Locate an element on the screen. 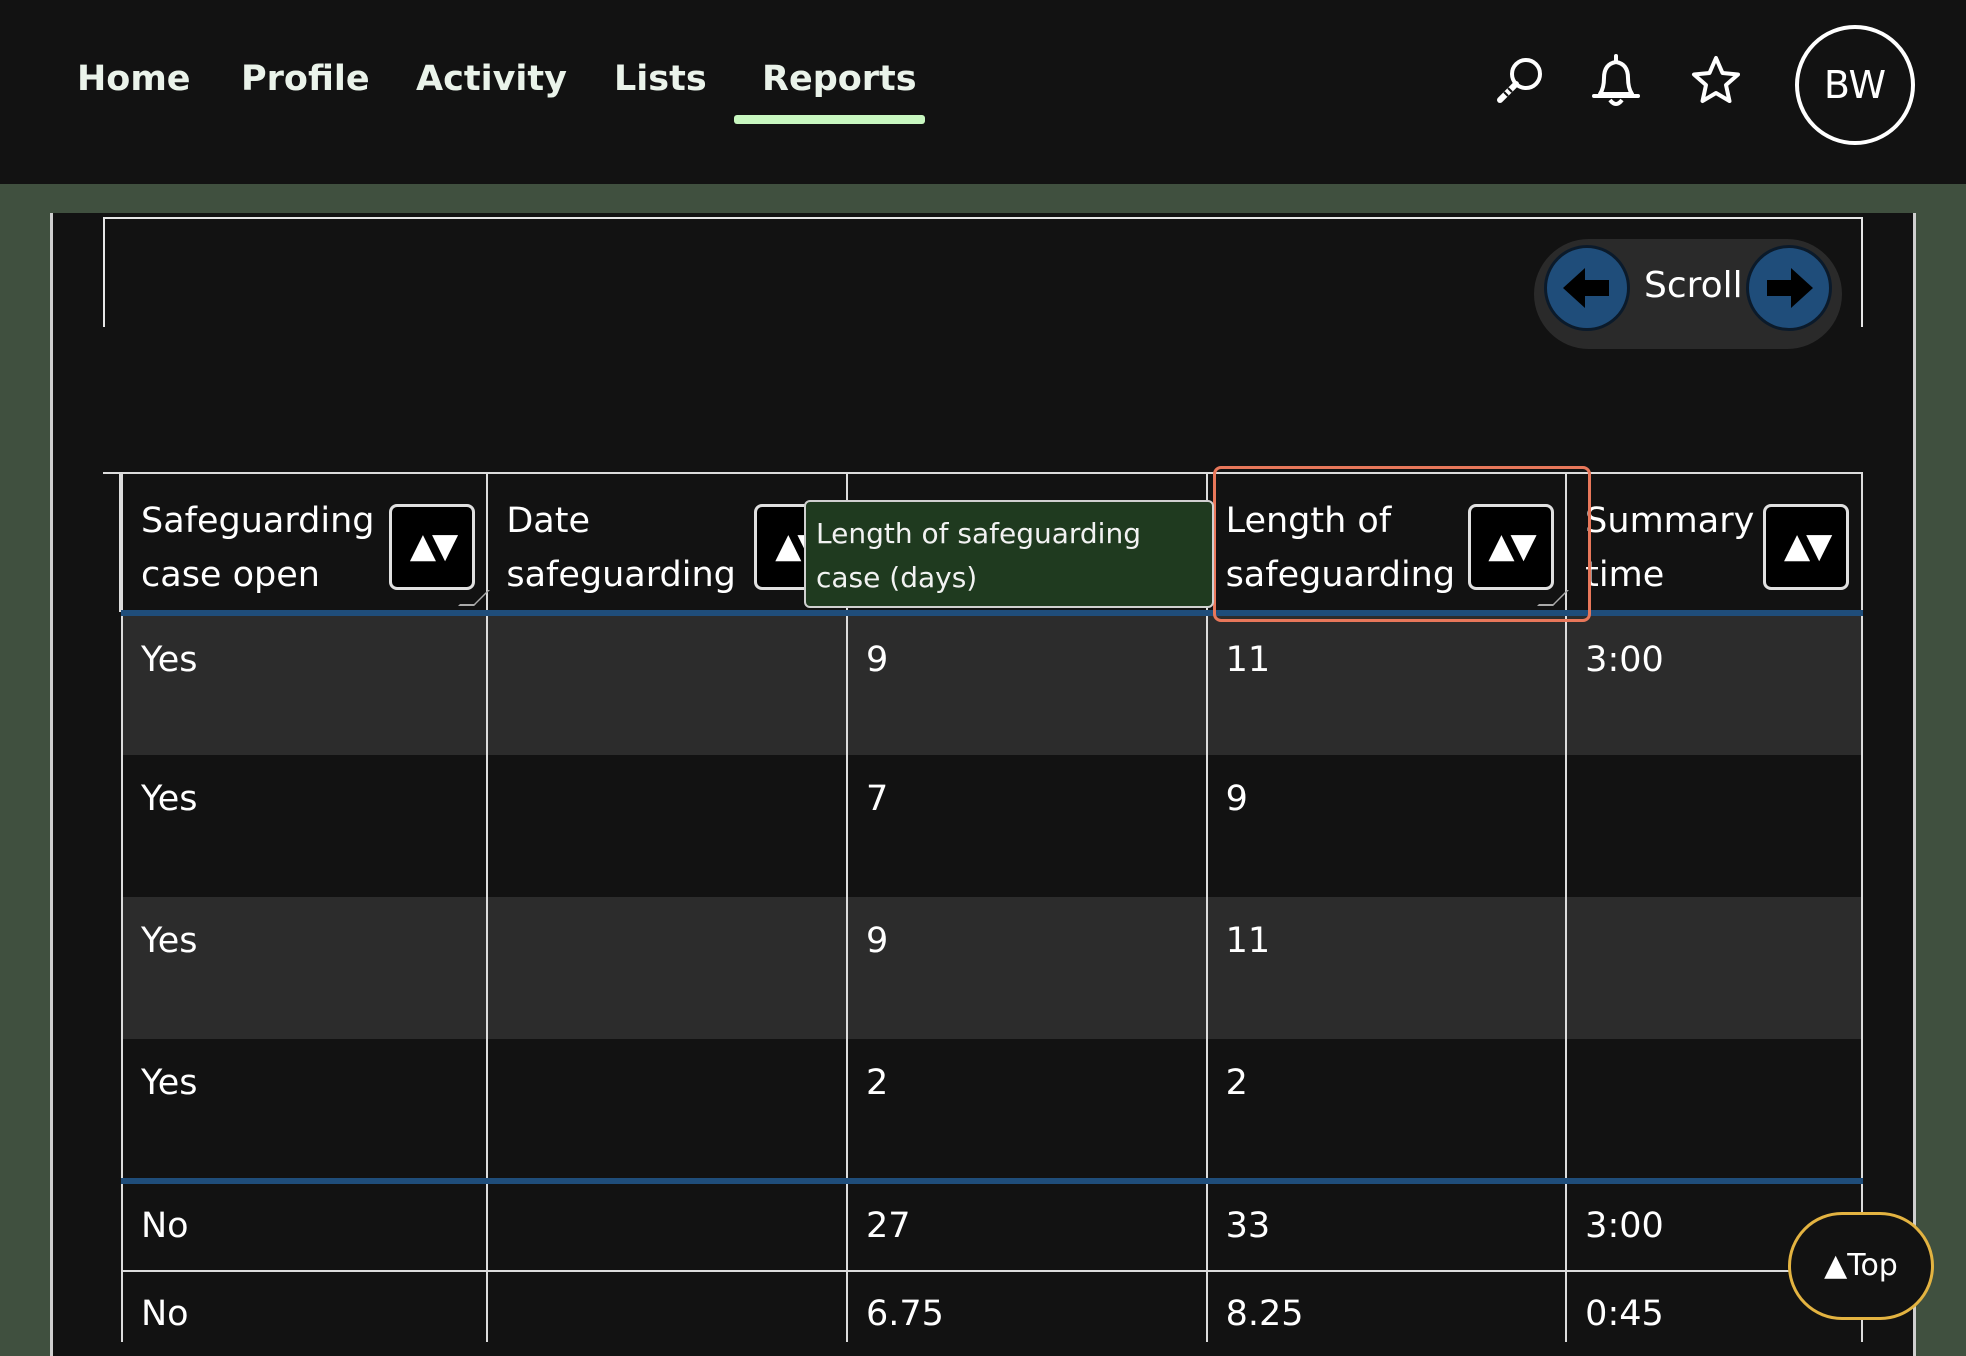 Image resolution: width=1966 pixels, height=1356 pixels. arrow-right-icon is located at coordinates (1790, 288).